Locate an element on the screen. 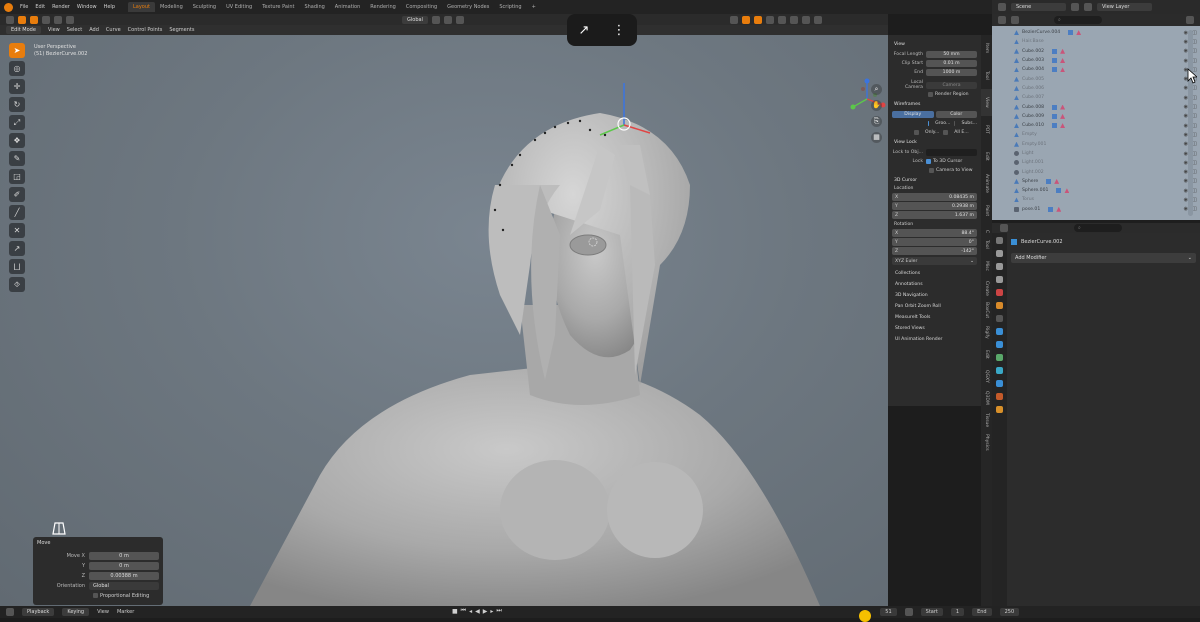  tab-view: View is located at coordinates (986, 102).